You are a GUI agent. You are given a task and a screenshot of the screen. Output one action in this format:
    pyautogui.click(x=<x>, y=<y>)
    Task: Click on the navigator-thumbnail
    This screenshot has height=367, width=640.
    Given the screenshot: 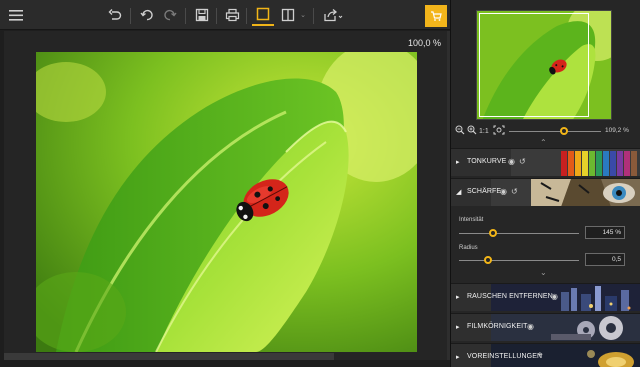 What is the action you would take?
    pyautogui.click(x=544, y=65)
    